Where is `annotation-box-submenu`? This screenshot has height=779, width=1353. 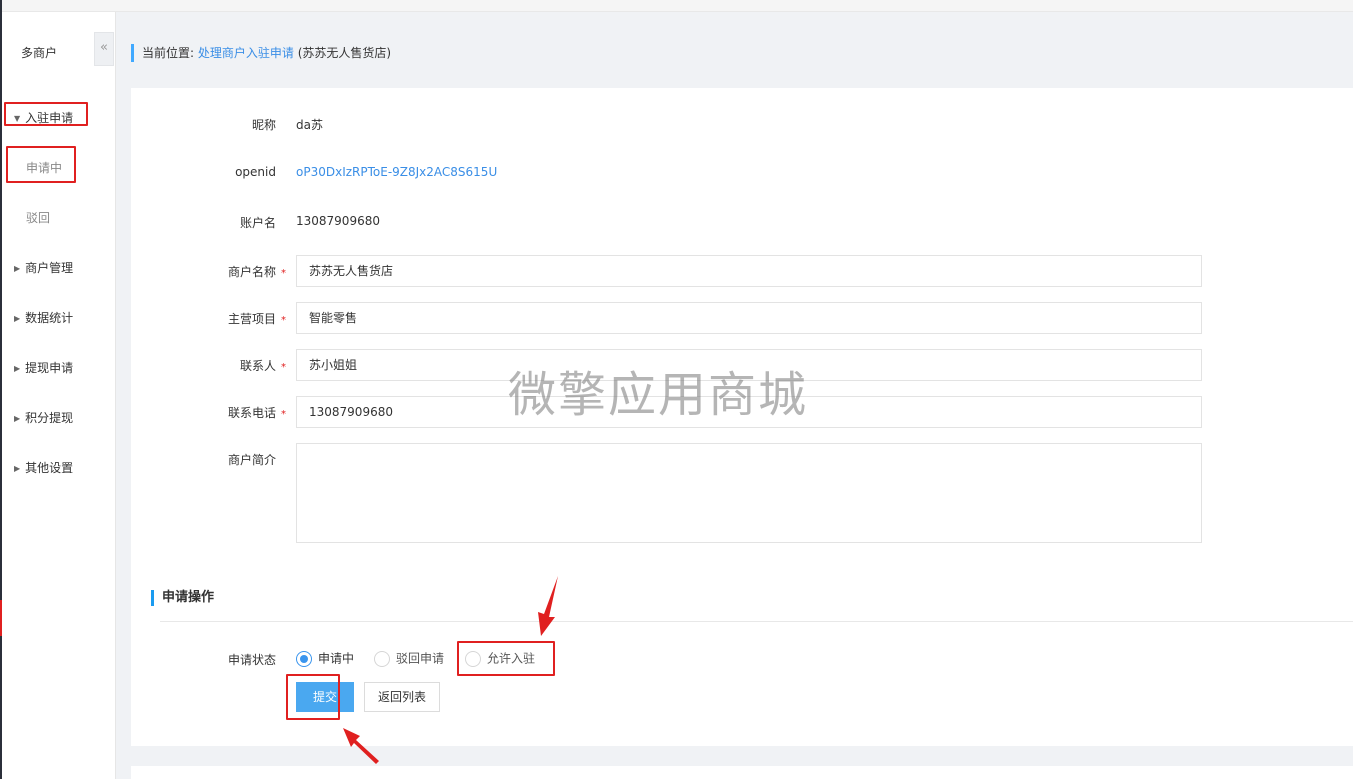
annotation-box-submenu is located at coordinates (41, 164).